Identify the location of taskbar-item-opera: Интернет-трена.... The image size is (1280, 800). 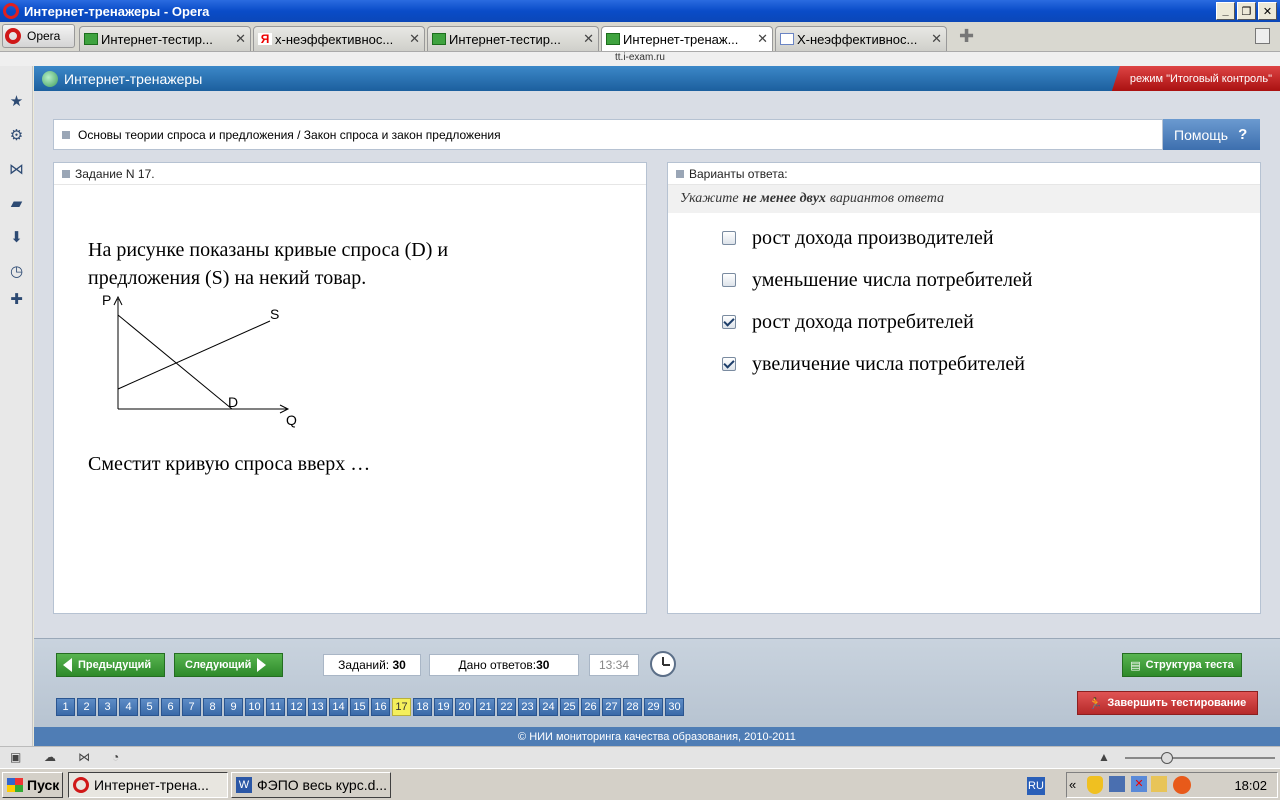
(148, 785).